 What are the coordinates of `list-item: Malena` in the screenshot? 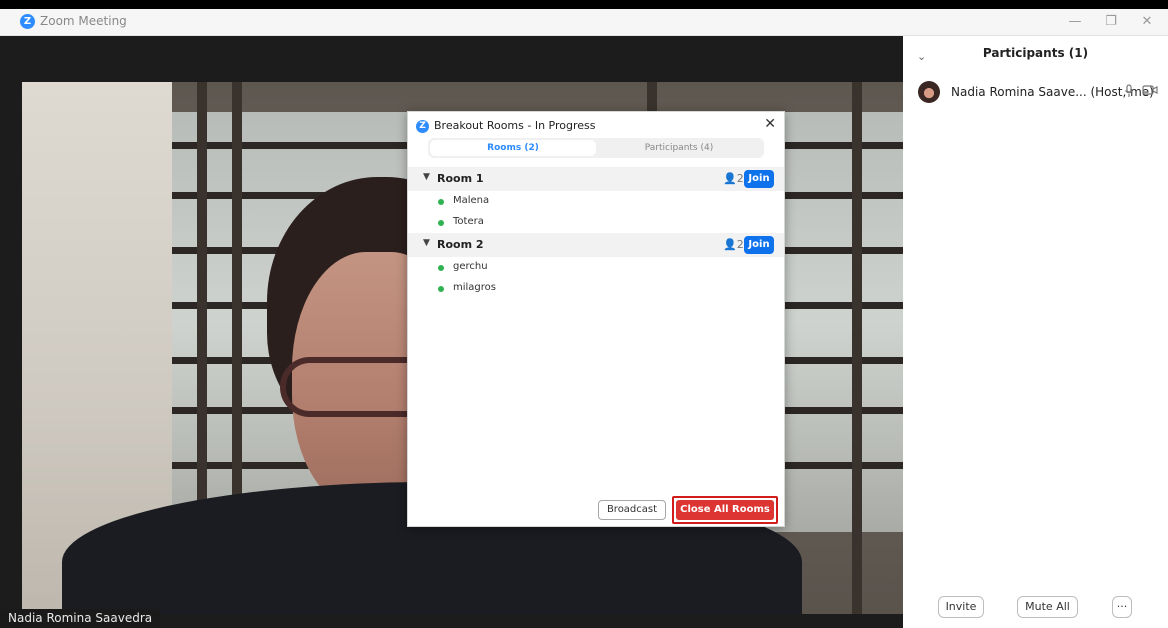 It's located at (596, 202).